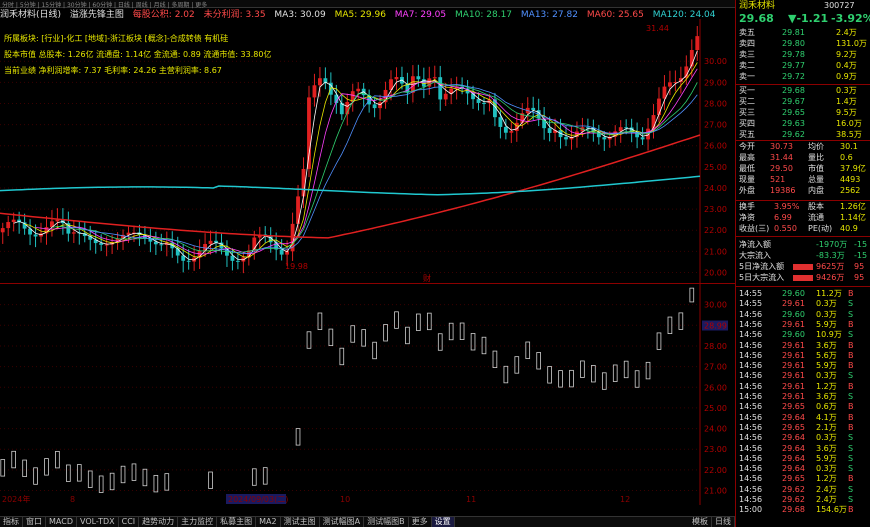  What do you see at coordinates (803, 113) in the screenshot?
I see `buy-row: 买三 29.65 9.5万` at bounding box center [803, 113].